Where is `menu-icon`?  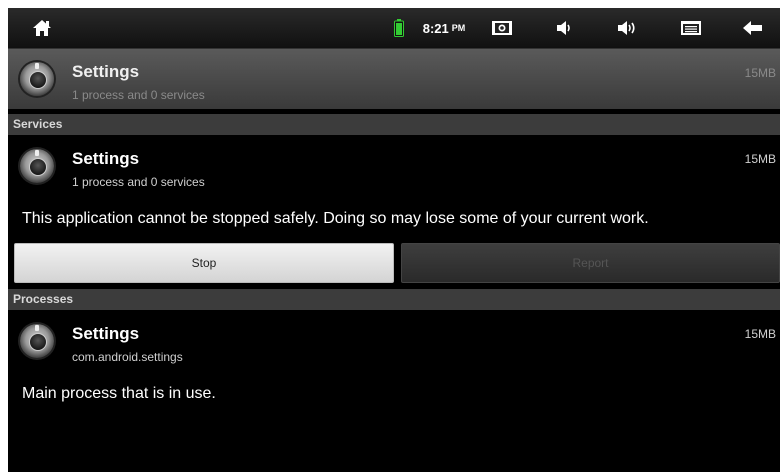
menu-icon is located at coordinates (691, 28).